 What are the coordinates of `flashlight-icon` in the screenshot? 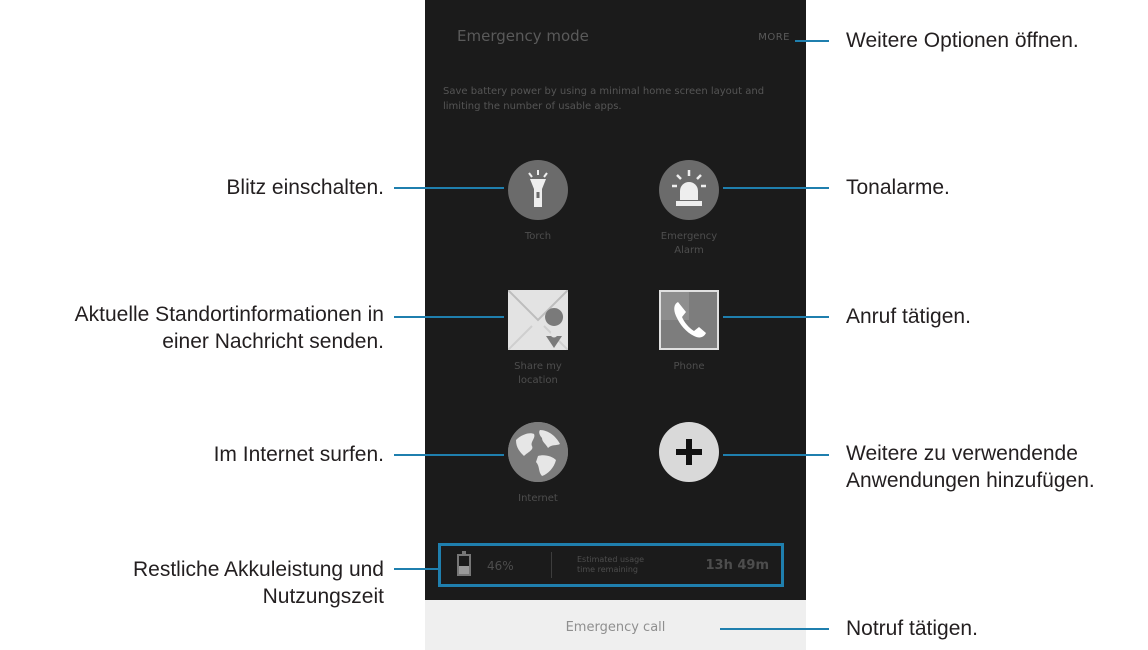 It's located at (538, 190).